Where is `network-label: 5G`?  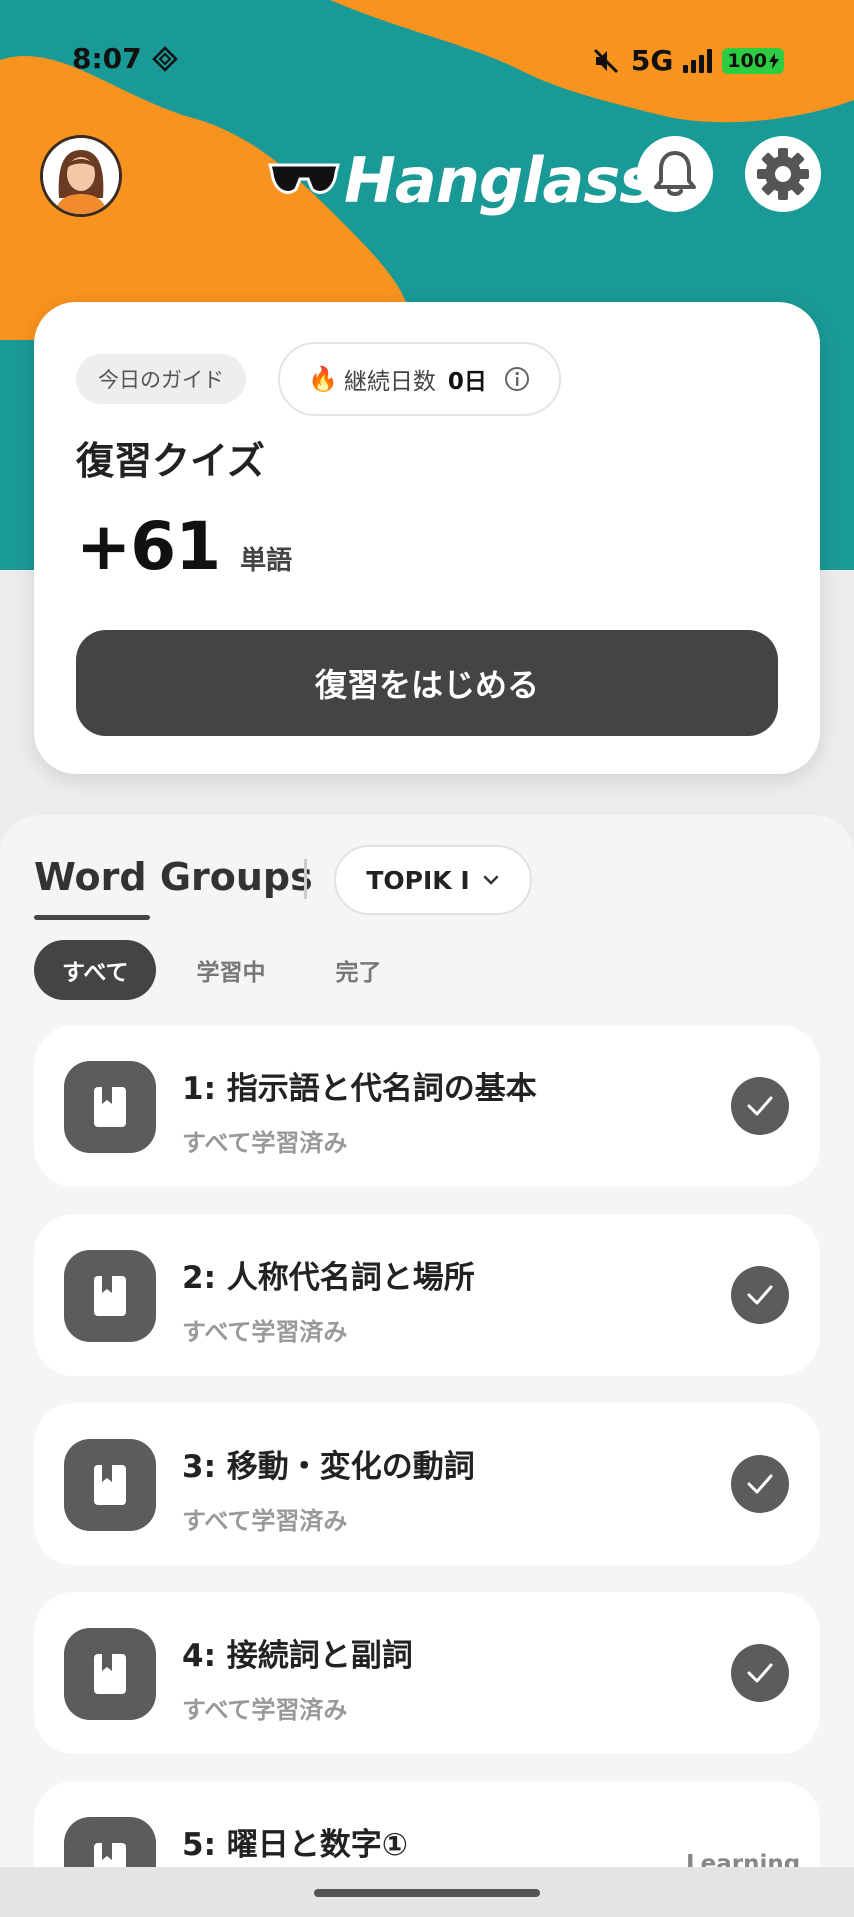
network-label: 5G is located at coordinates (652, 60).